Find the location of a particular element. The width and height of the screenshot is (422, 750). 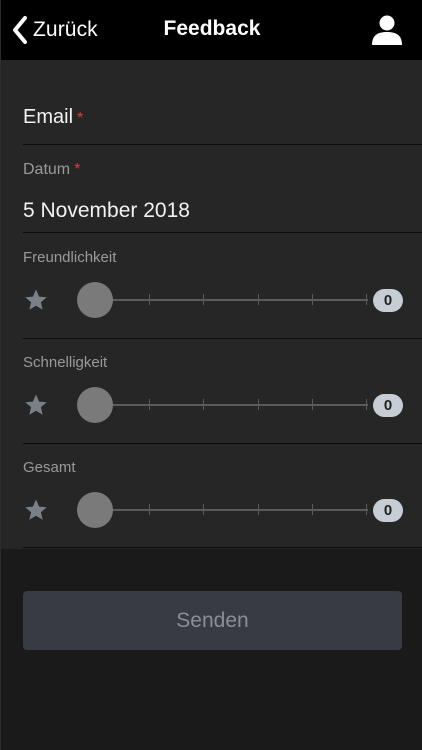

rating-label-speed: Schnelligkeit is located at coordinates (65, 362).